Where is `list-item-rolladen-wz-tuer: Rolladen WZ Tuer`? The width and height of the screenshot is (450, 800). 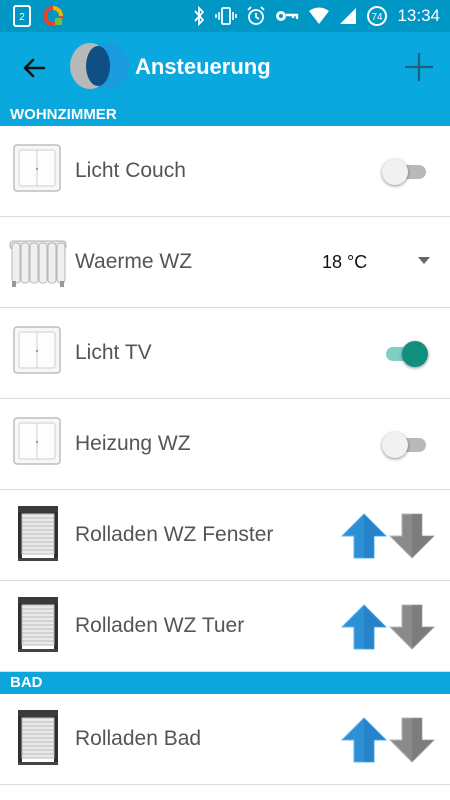
list-item-rolladen-wz-tuer: Rolladen WZ Tuer is located at coordinates (225, 626).